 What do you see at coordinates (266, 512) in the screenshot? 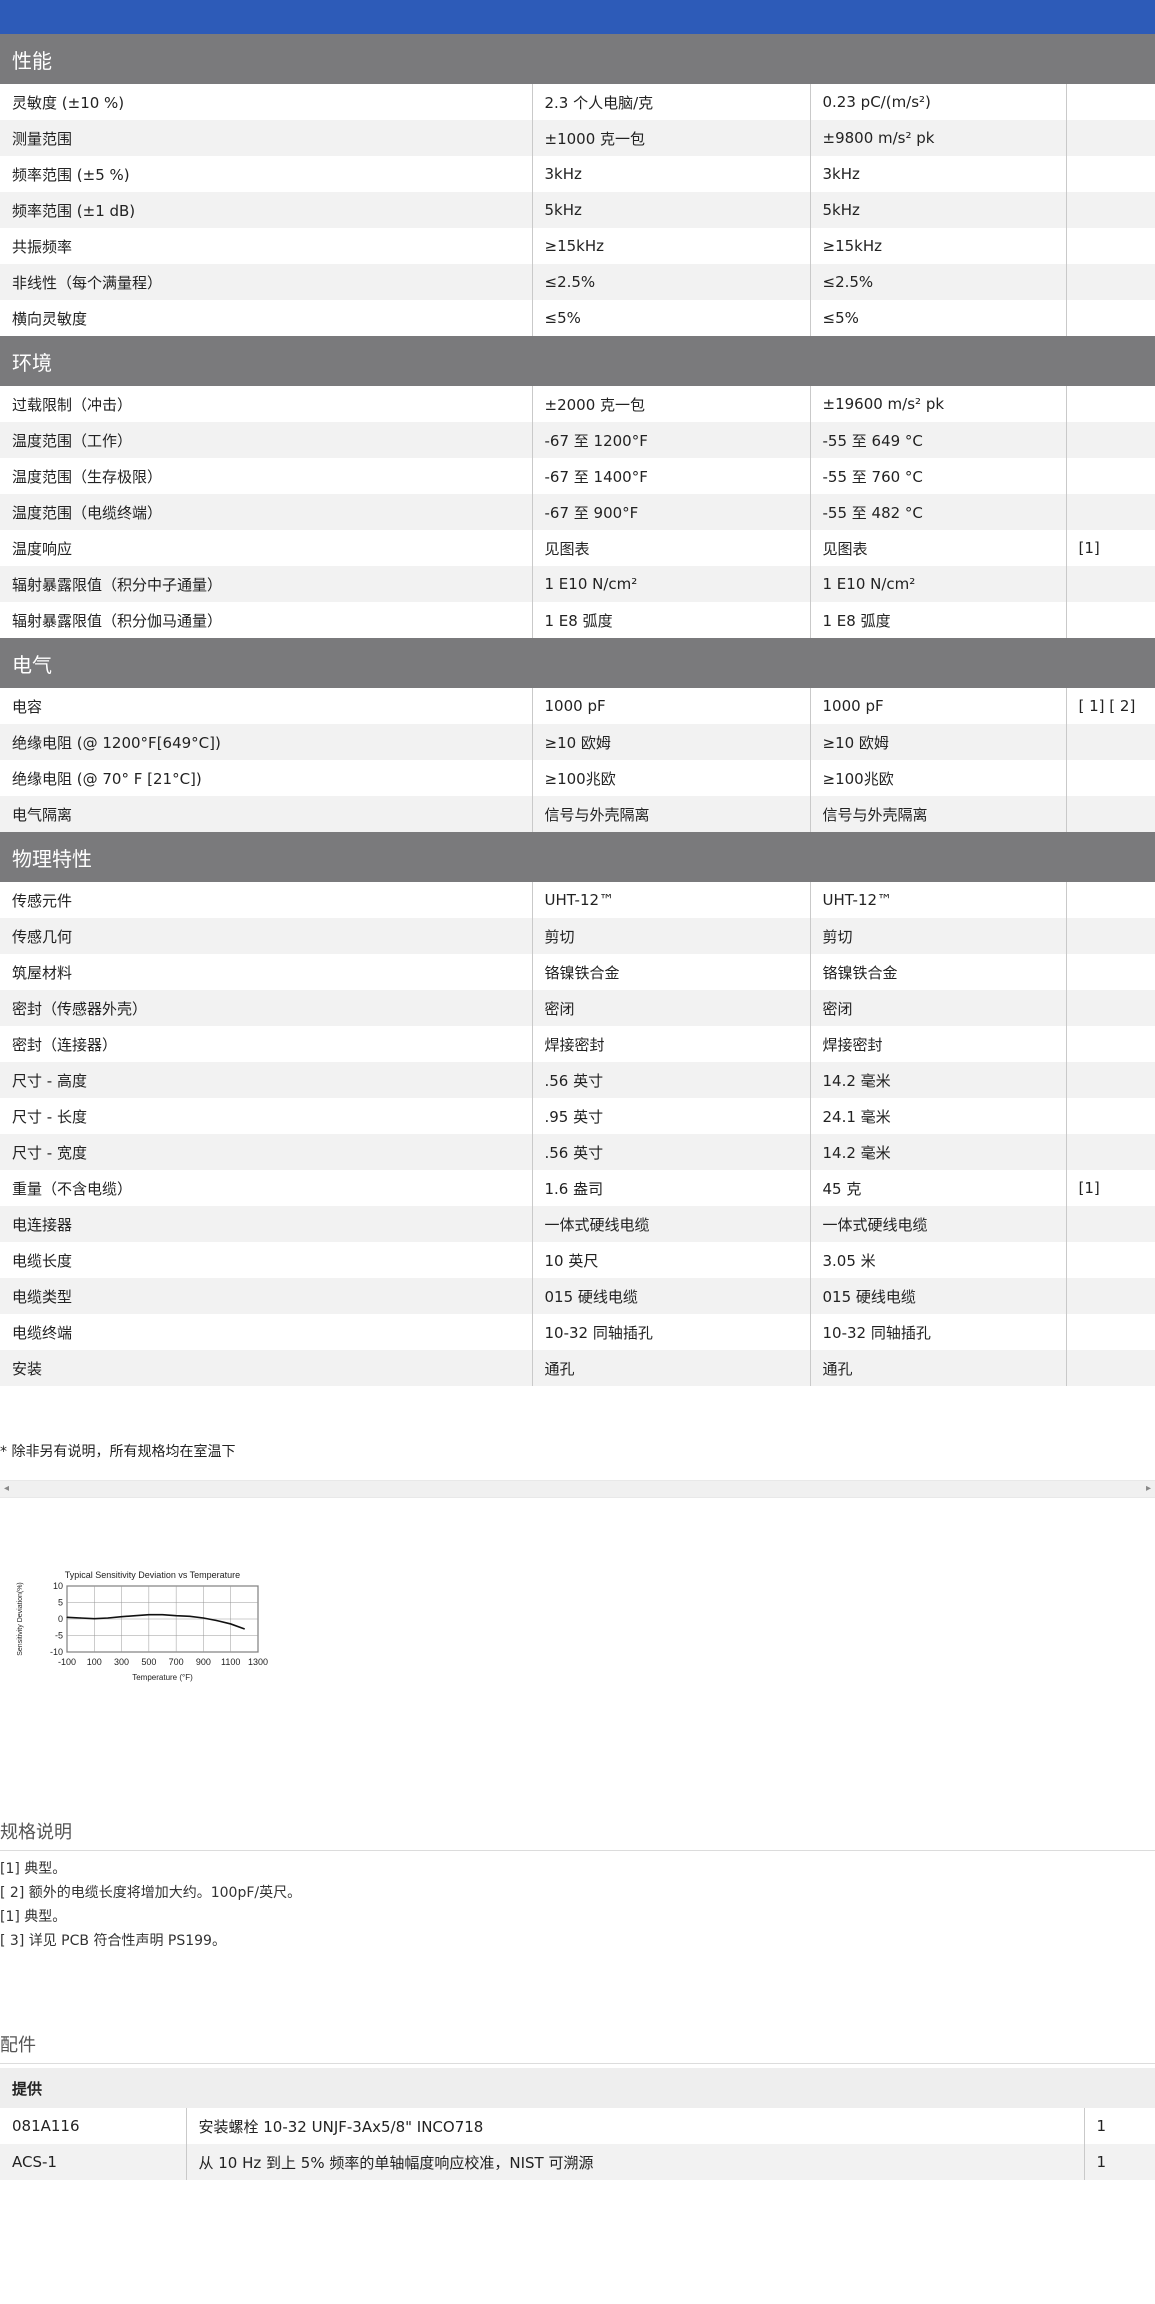
I see `spec-label: 温度范围（电缆终端）` at bounding box center [266, 512].